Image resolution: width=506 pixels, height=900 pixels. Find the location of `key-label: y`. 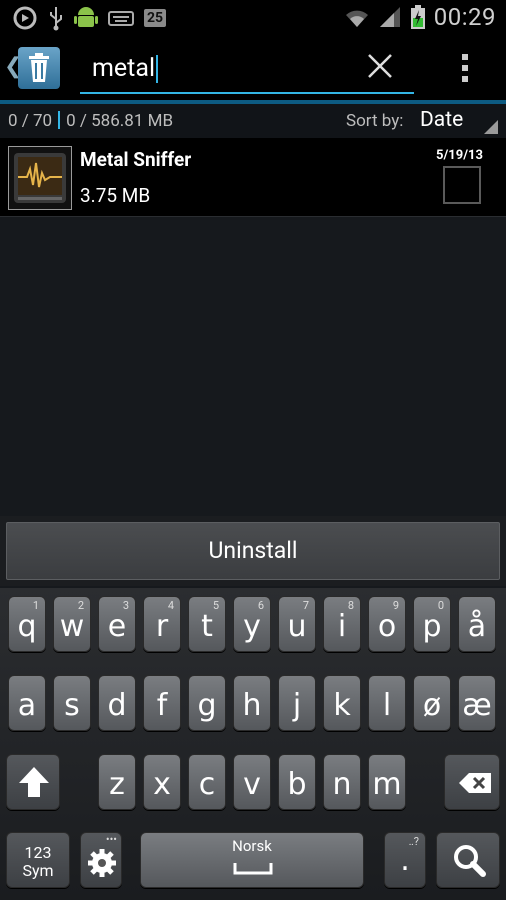

key-label: y is located at coordinates (252, 626).